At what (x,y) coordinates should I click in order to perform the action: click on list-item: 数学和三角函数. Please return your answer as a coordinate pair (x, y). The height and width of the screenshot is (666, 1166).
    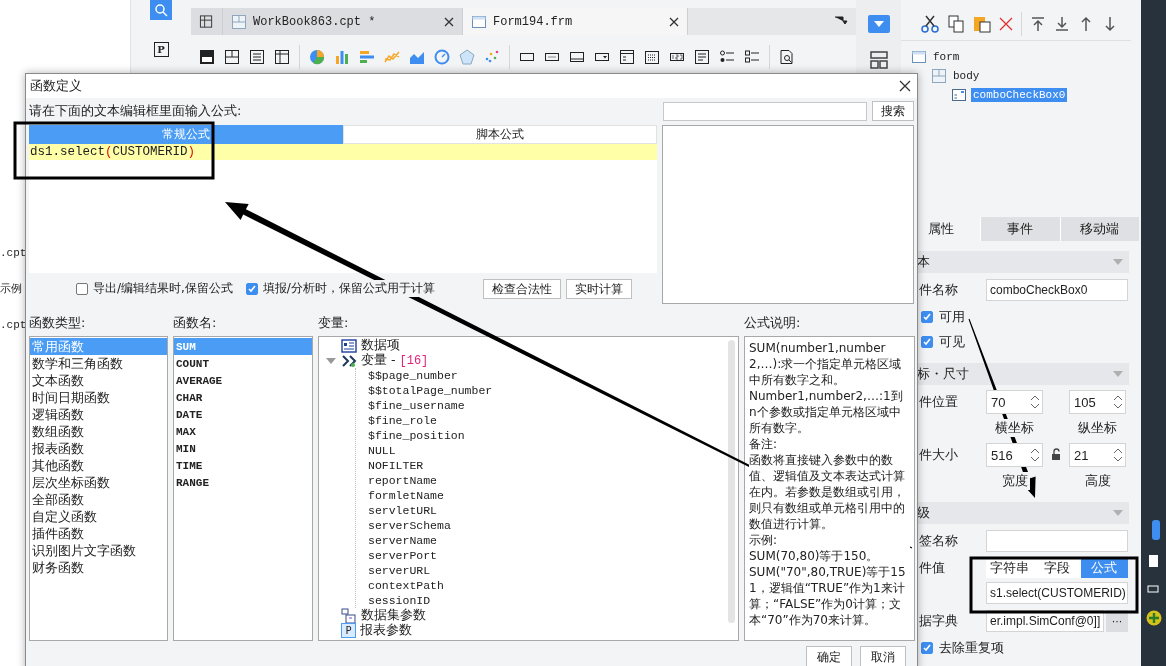
    Looking at the image, I should click on (98, 363).